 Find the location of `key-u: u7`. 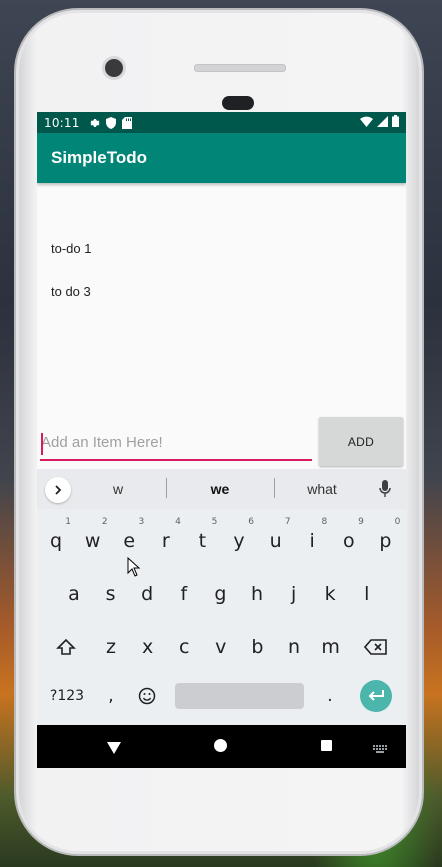

key-u: u7 is located at coordinates (276, 539).